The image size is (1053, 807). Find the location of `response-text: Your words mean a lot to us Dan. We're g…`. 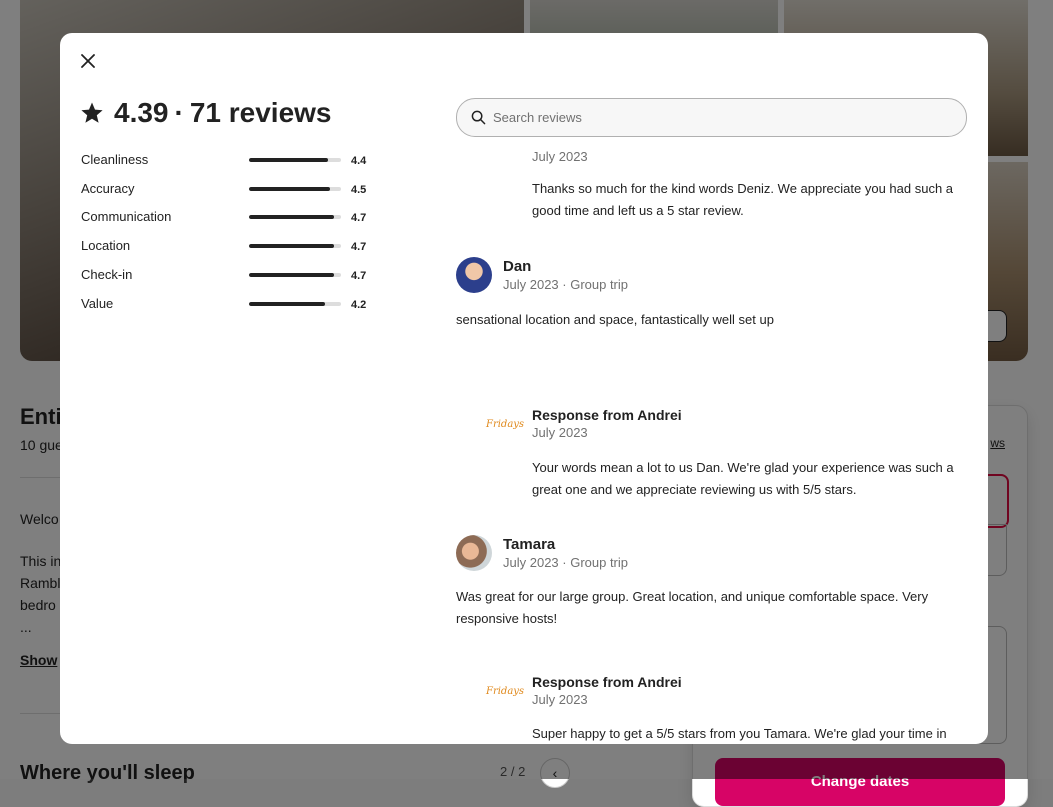

response-text: Your words mean a lot to us Dan. We're g… is located at coordinates (743, 478).